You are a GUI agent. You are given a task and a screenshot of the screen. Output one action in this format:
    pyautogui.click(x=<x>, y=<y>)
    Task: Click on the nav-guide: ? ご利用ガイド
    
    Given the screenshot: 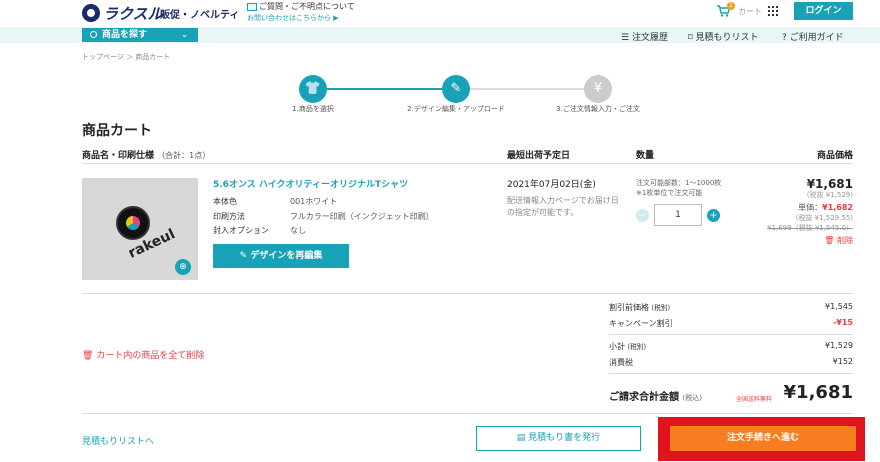 What is the action you would take?
    pyautogui.click(x=813, y=36)
    